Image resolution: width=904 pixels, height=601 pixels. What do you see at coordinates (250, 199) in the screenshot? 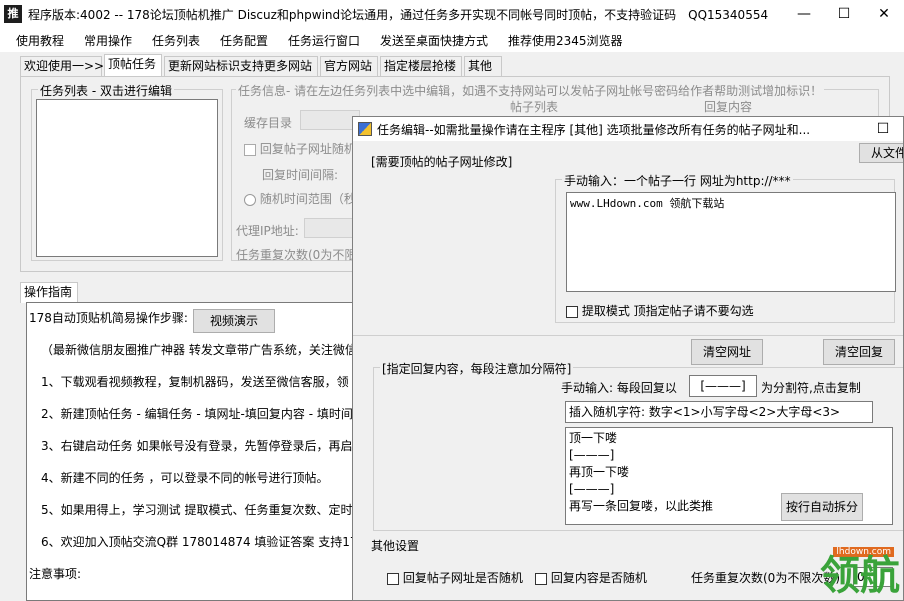
I see `random-range-radio` at bounding box center [250, 199].